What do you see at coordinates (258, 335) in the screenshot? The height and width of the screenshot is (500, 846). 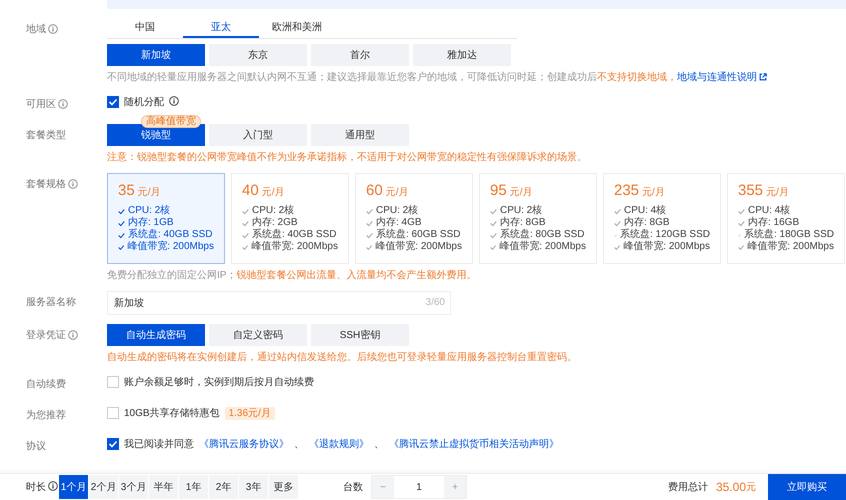 I see `credential-option: 自定义密码` at bounding box center [258, 335].